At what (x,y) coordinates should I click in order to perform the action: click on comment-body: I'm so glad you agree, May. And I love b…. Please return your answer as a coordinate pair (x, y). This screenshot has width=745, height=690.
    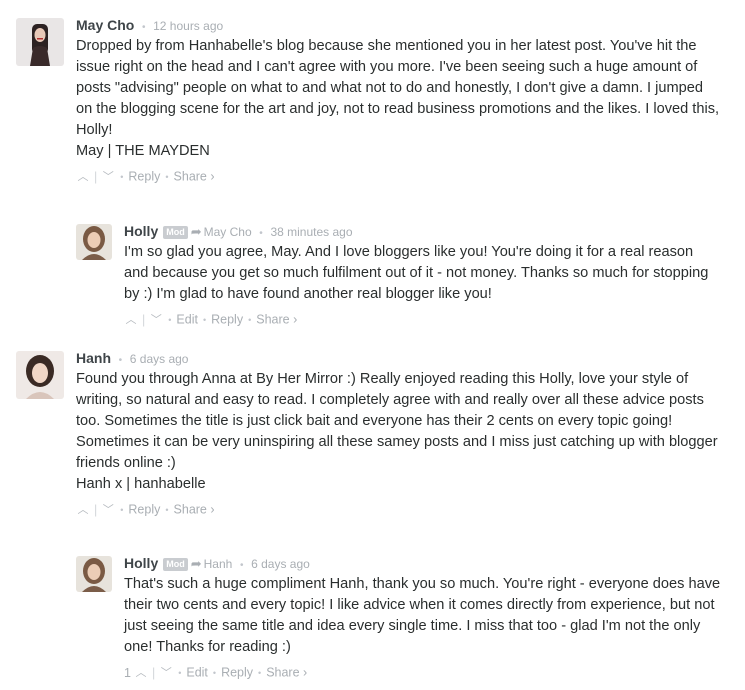
    Looking at the image, I should click on (422, 273).